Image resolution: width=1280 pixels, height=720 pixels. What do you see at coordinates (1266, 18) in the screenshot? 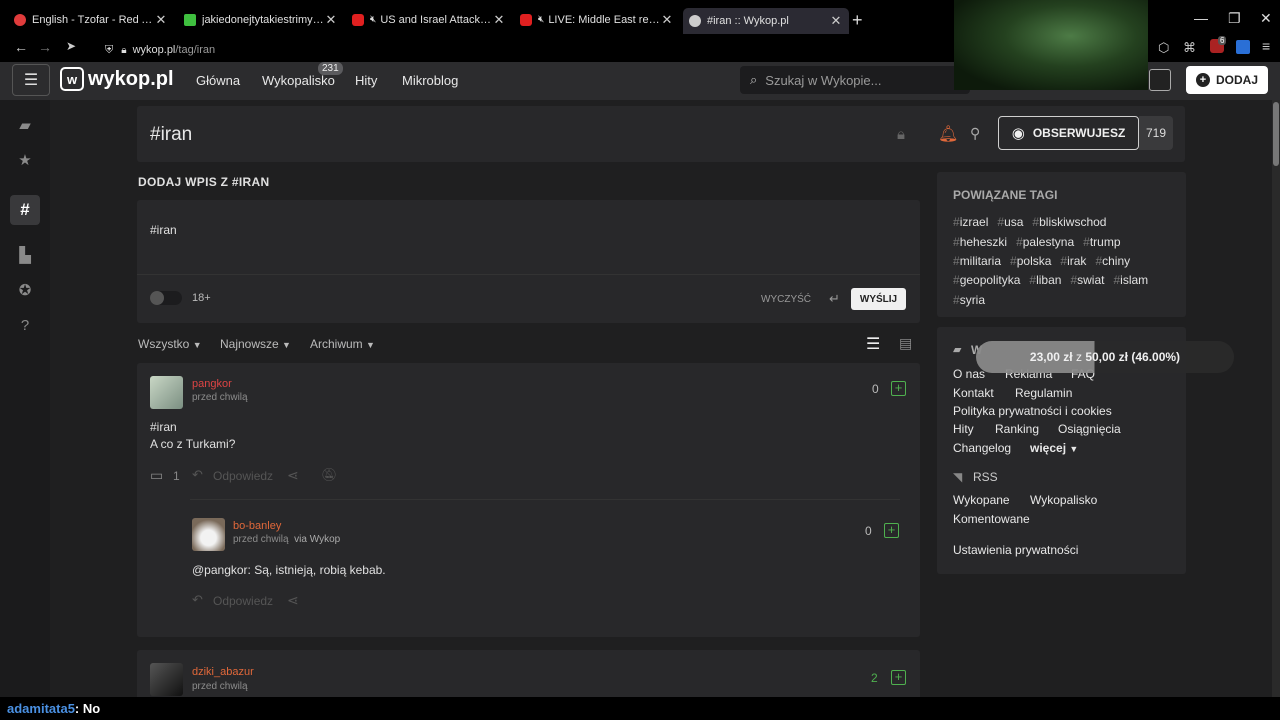
I see `close-window-icon: ✕` at bounding box center [1266, 18].